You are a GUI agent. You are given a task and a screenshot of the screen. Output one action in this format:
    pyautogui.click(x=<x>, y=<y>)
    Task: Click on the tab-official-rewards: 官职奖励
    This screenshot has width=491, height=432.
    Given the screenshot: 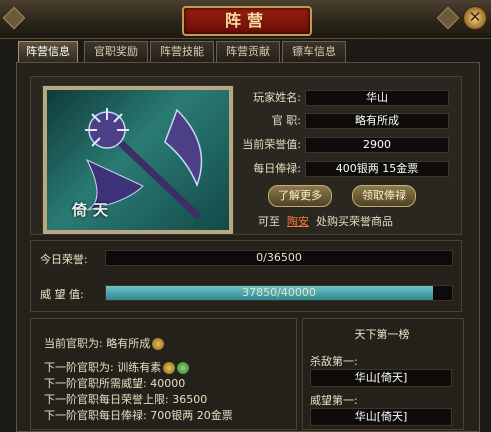 What is the action you would take?
    pyautogui.click(x=116, y=52)
    